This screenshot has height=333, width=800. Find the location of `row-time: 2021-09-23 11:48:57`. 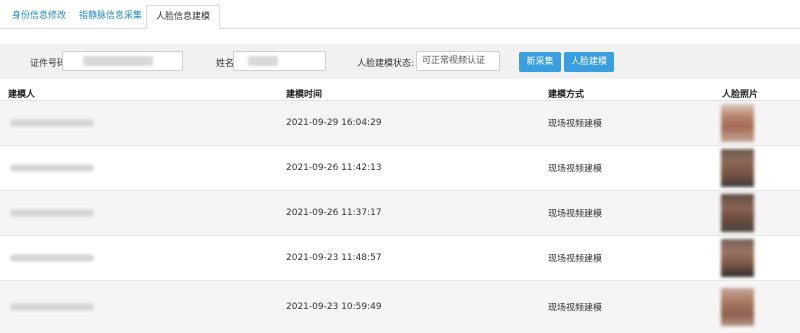

row-time: 2021-09-23 11:48:57 is located at coordinates (334, 258).